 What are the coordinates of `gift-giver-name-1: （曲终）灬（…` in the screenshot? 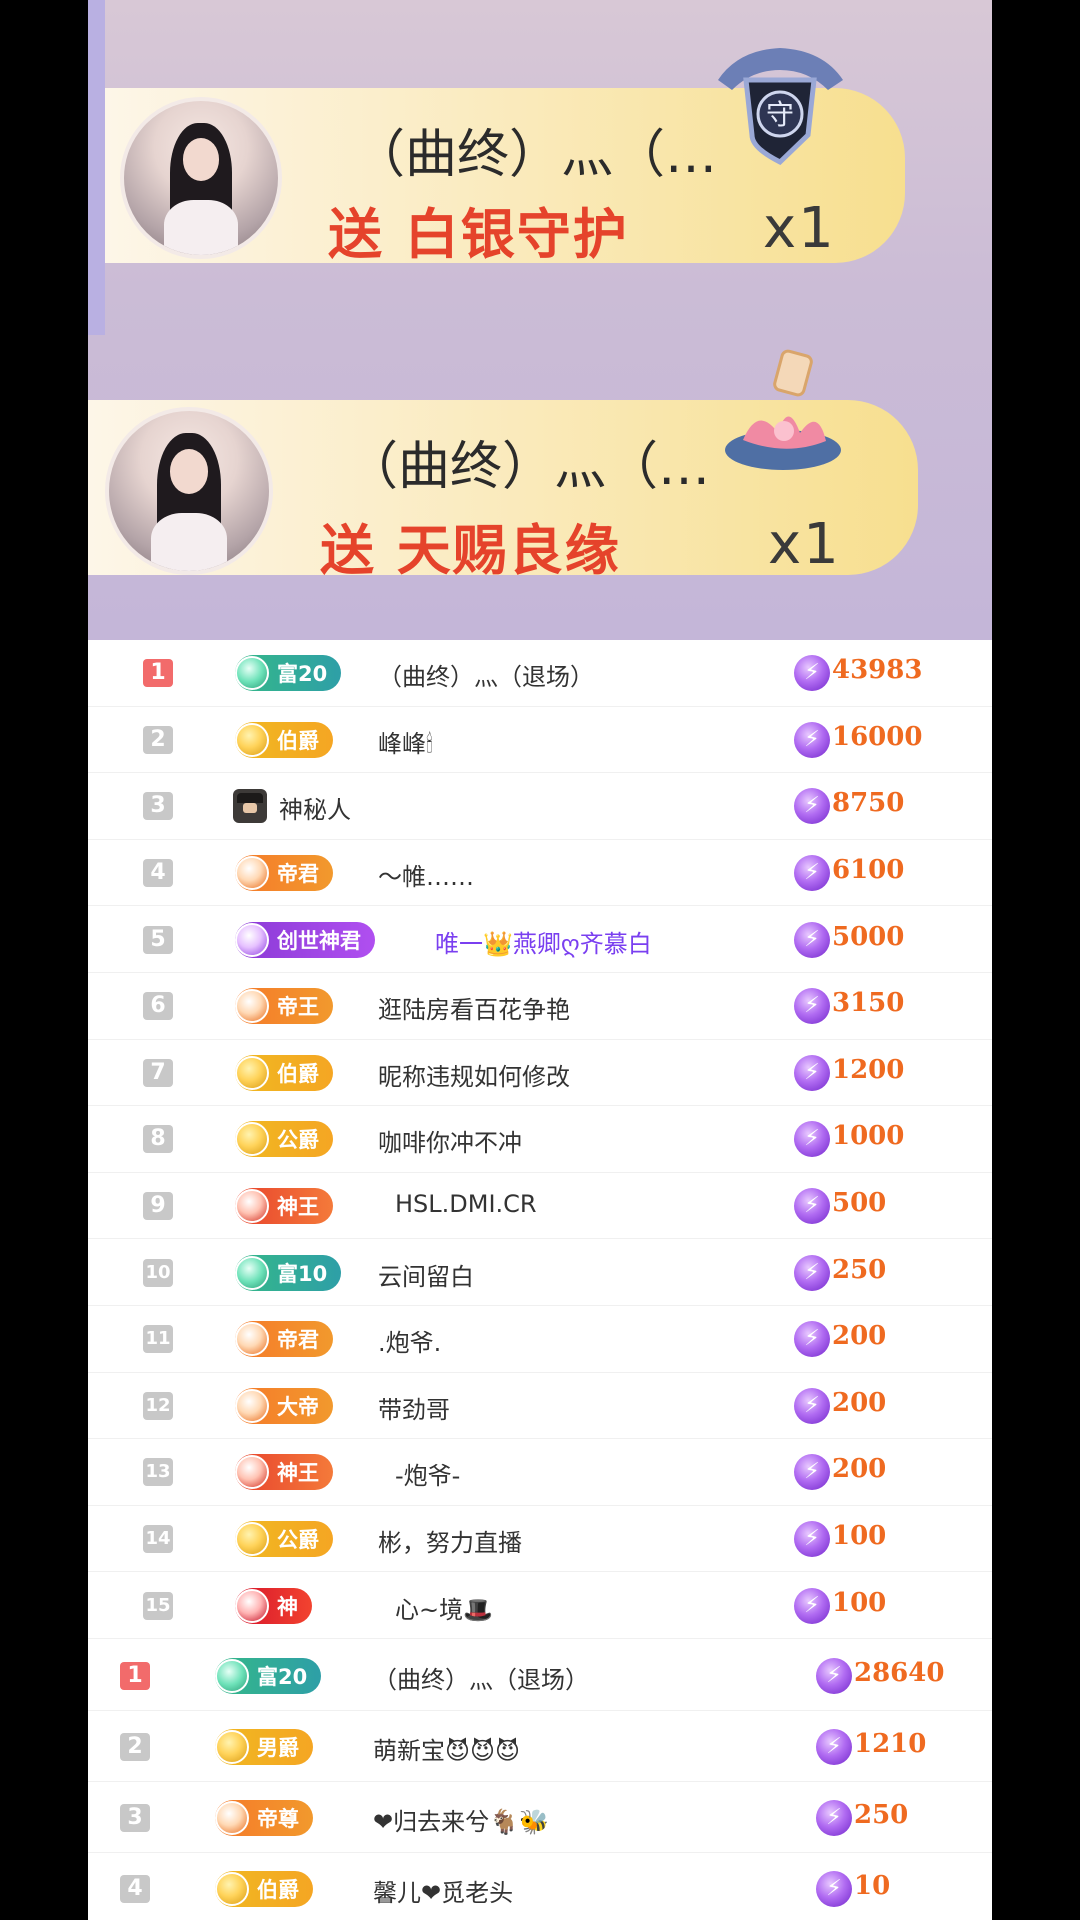 It's located at (535, 155).